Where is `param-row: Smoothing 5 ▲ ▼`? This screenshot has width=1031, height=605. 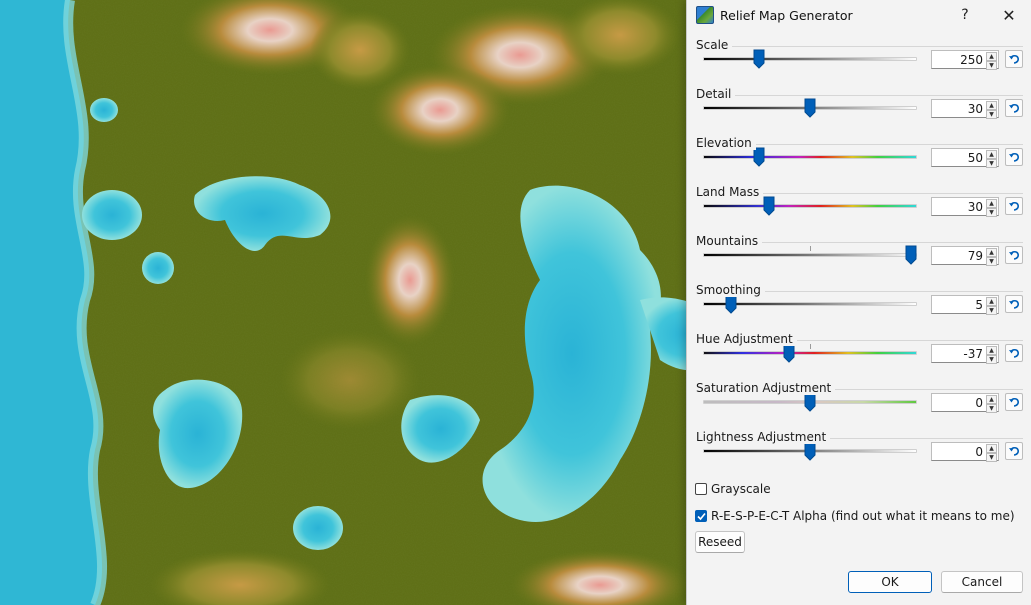 param-row: Smoothing 5 ▲ ▼ is located at coordinates (859, 306).